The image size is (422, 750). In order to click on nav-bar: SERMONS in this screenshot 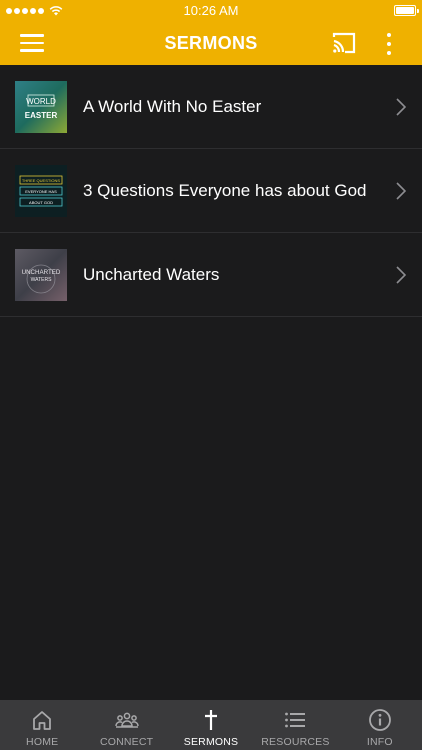, I will do `click(211, 43)`.